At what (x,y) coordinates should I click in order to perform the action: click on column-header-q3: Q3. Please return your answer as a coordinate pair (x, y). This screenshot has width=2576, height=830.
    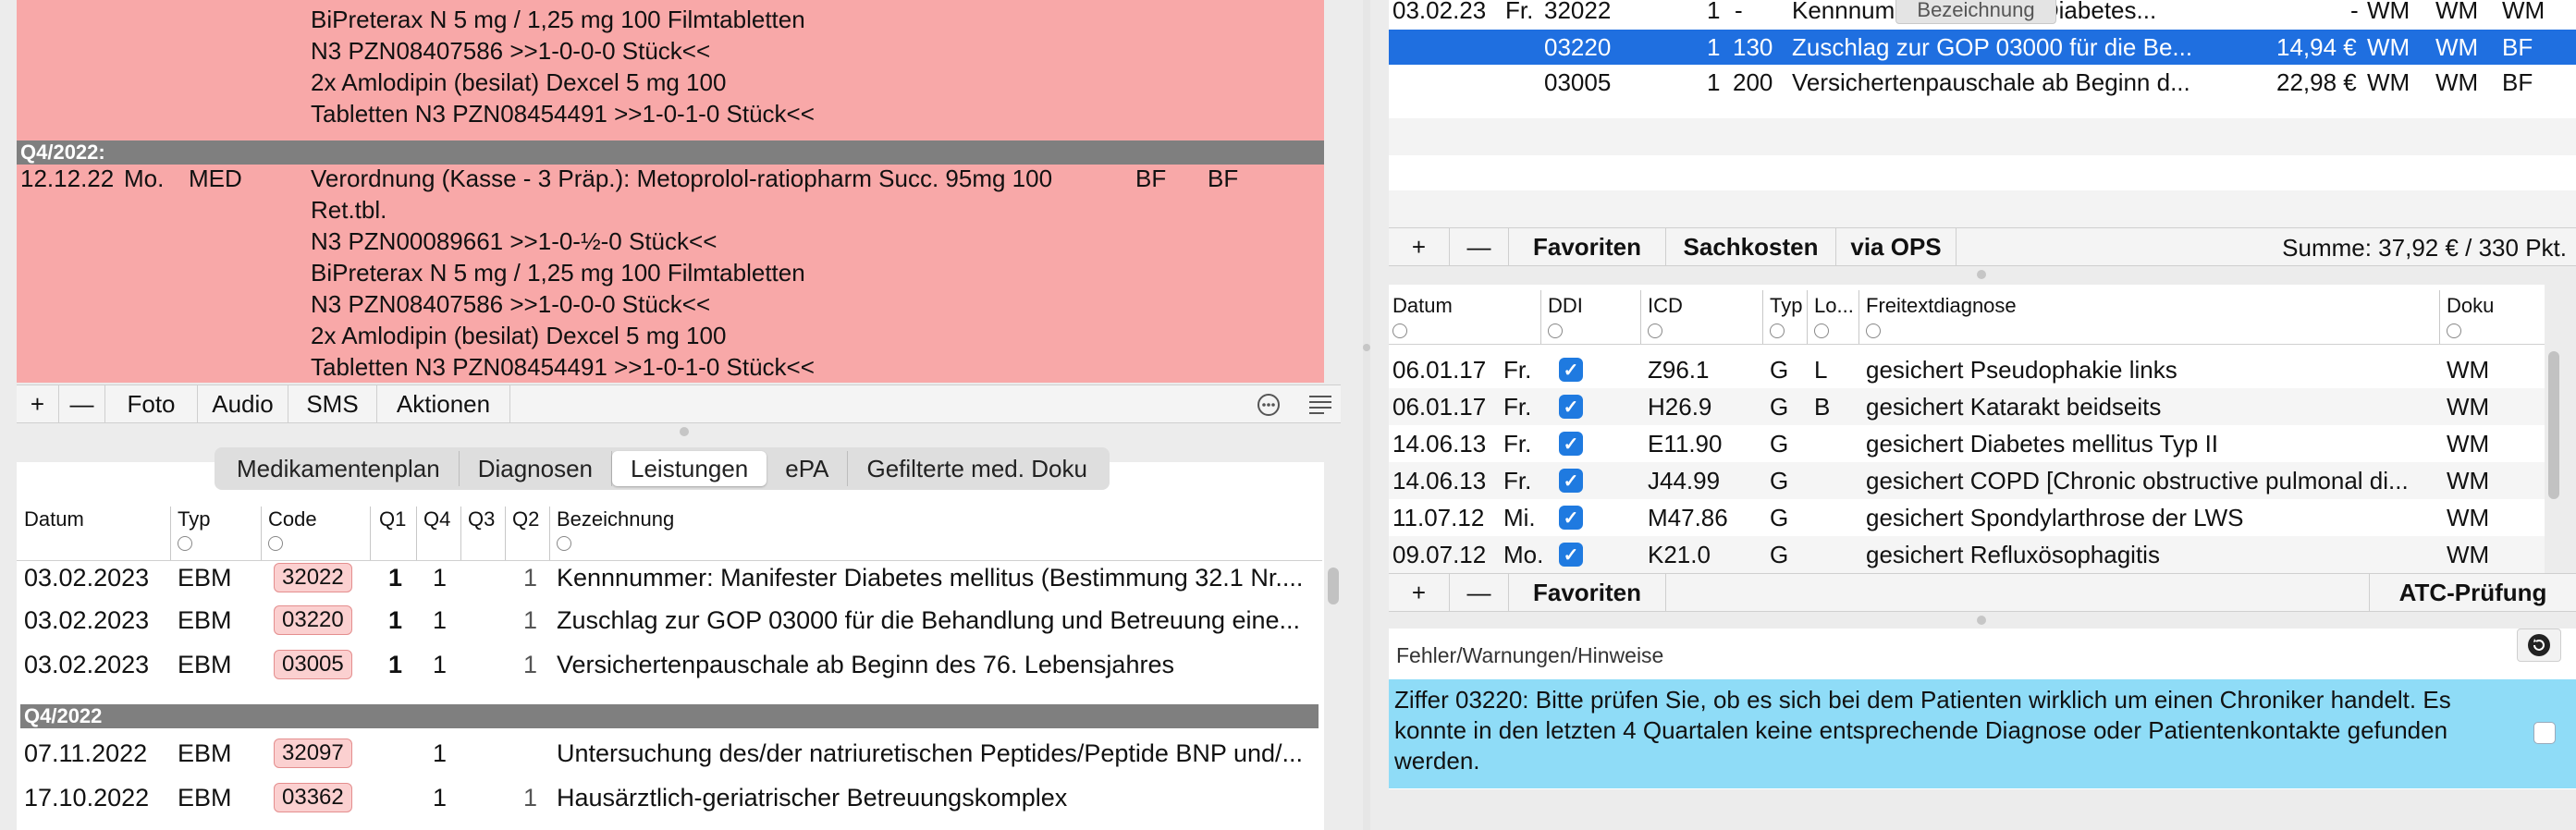
    Looking at the image, I should click on (481, 519).